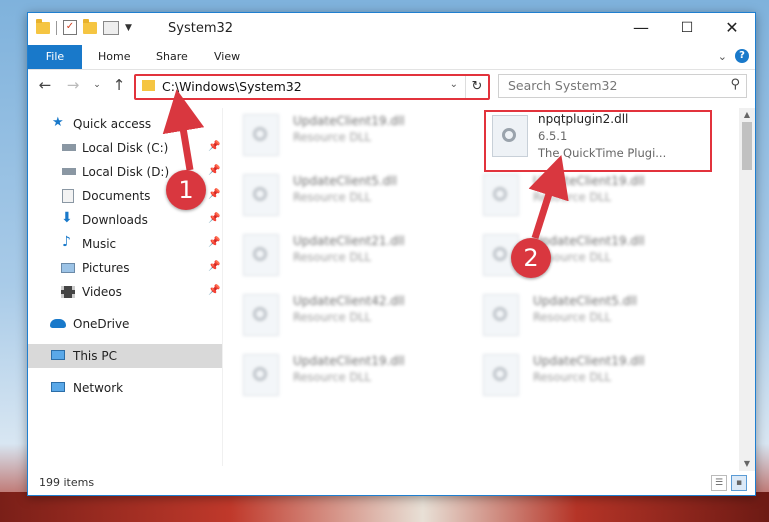 The height and width of the screenshot is (522, 769). I want to click on sidebar-item-videos: Videos 📌, so click(125, 292).